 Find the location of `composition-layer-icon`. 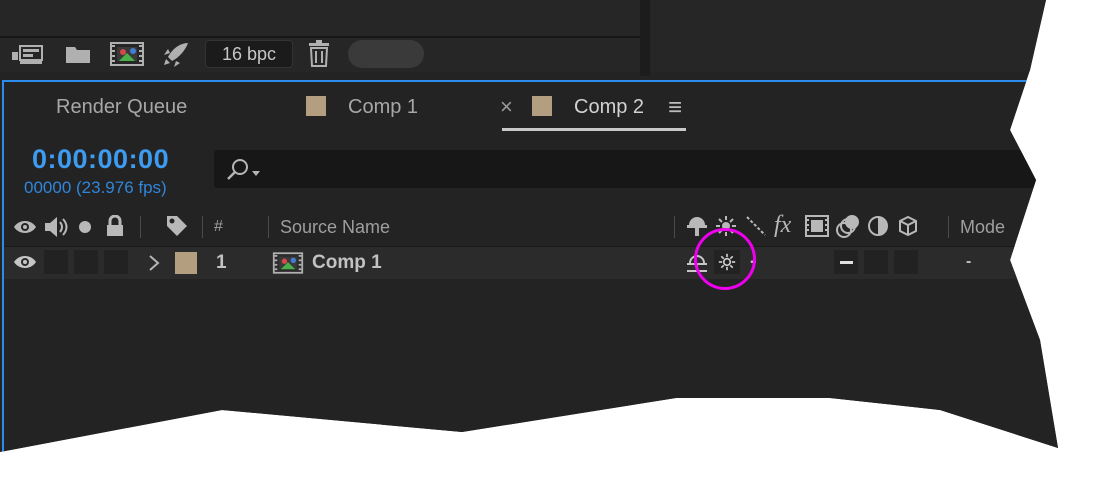

composition-layer-icon is located at coordinates (288, 263).